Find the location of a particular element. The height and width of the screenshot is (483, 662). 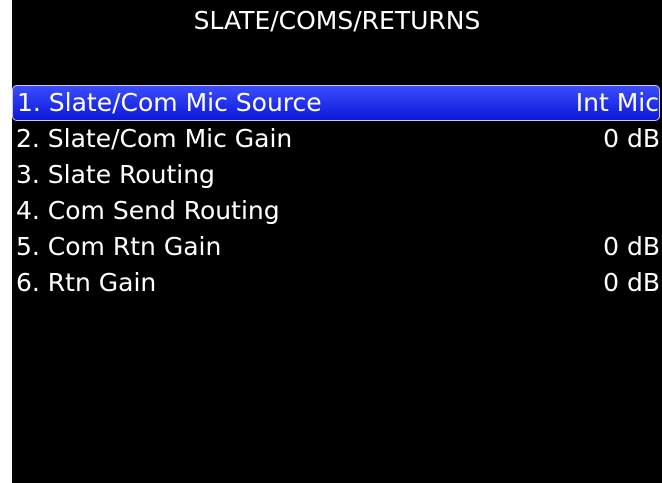

menu-item-com-send-routing: 4. Com Send Routing is located at coordinates (336, 211).